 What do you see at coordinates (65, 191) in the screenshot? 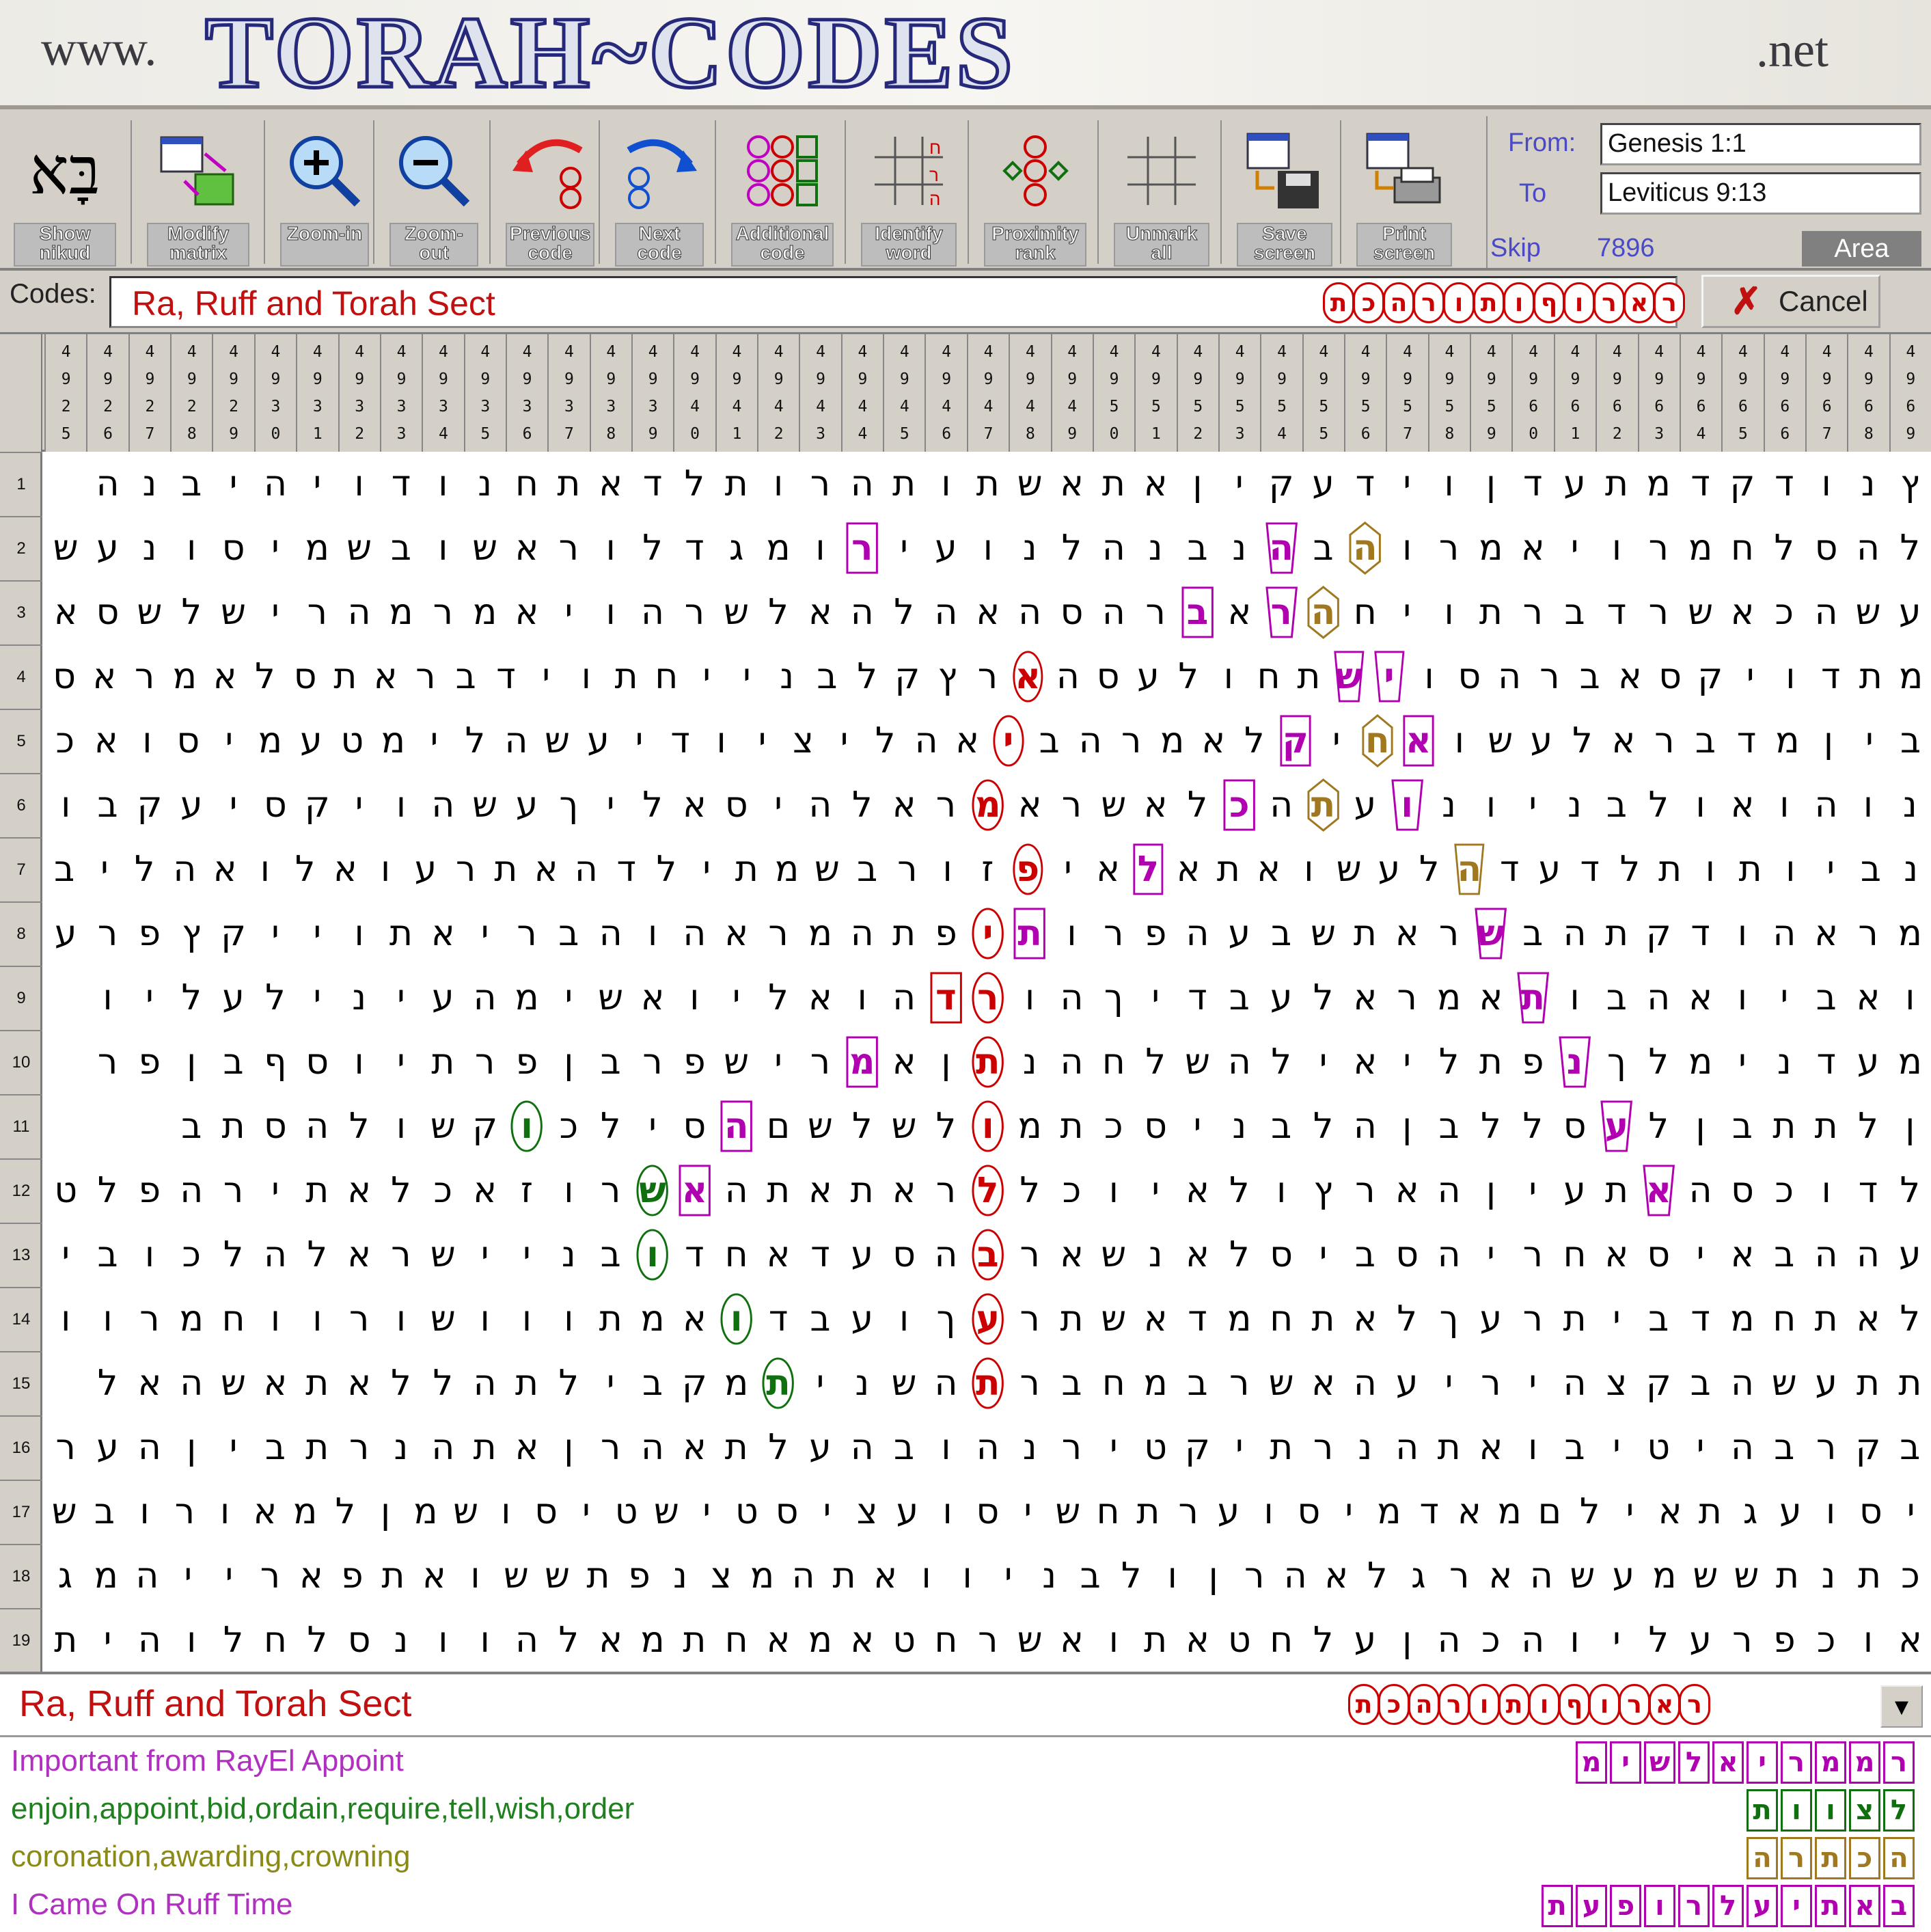
I see `show-nikud-button: בָּא Show nikud` at bounding box center [65, 191].